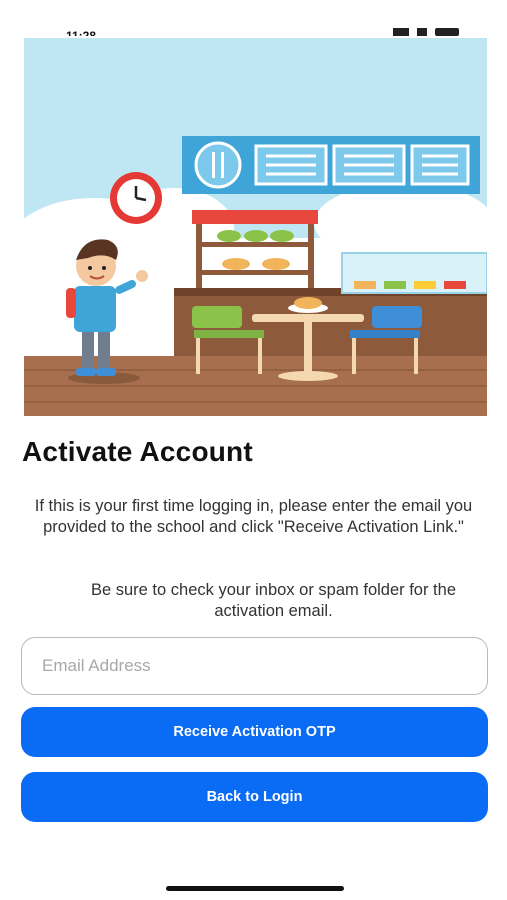 This screenshot has width=507, height=900. I want to click on email-field, so click(254, 666).